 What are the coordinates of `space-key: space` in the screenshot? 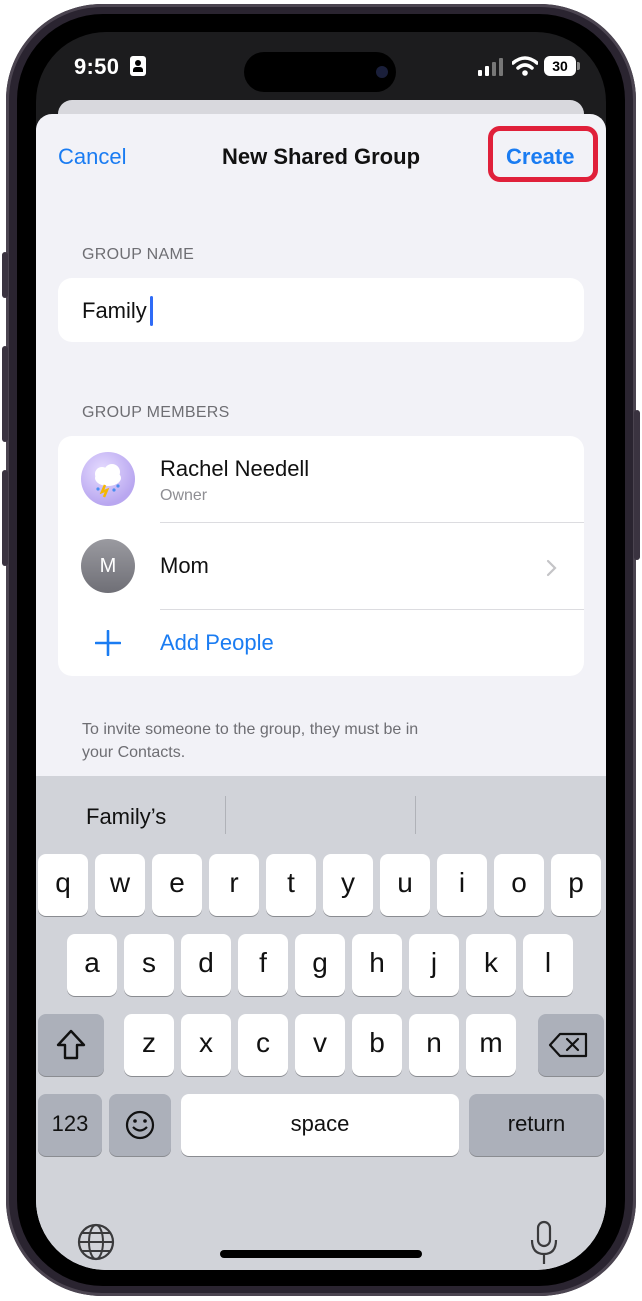 It's located at (320, 1125).